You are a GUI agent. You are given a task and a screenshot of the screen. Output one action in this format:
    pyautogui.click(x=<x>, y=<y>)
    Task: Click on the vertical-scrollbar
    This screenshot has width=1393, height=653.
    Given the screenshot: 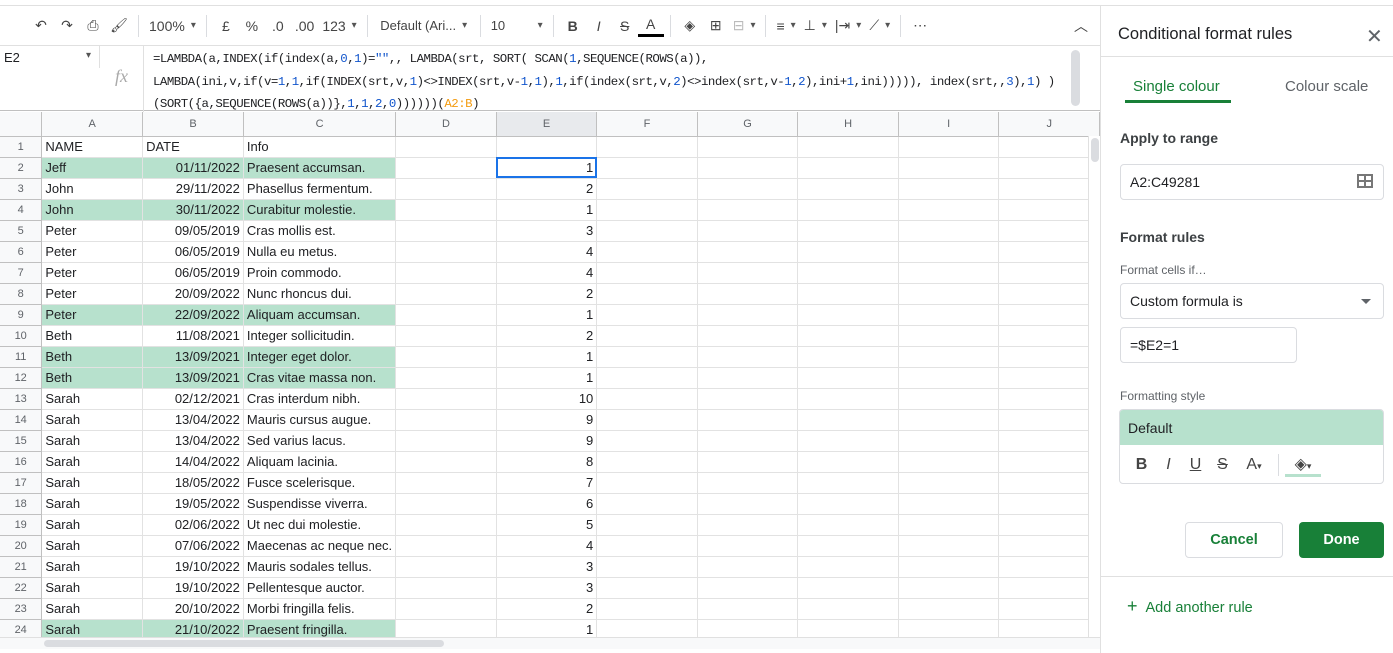 What is the action you would take?
    pyautogui.click(x=1094, y=388)
    